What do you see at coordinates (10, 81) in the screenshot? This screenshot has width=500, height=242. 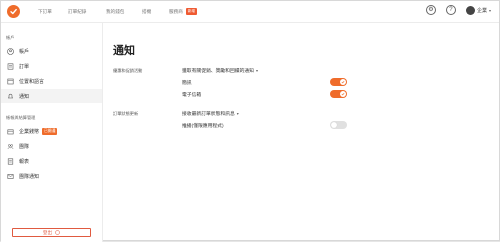 I see `globe-icon` at bounding box center [10, 81].